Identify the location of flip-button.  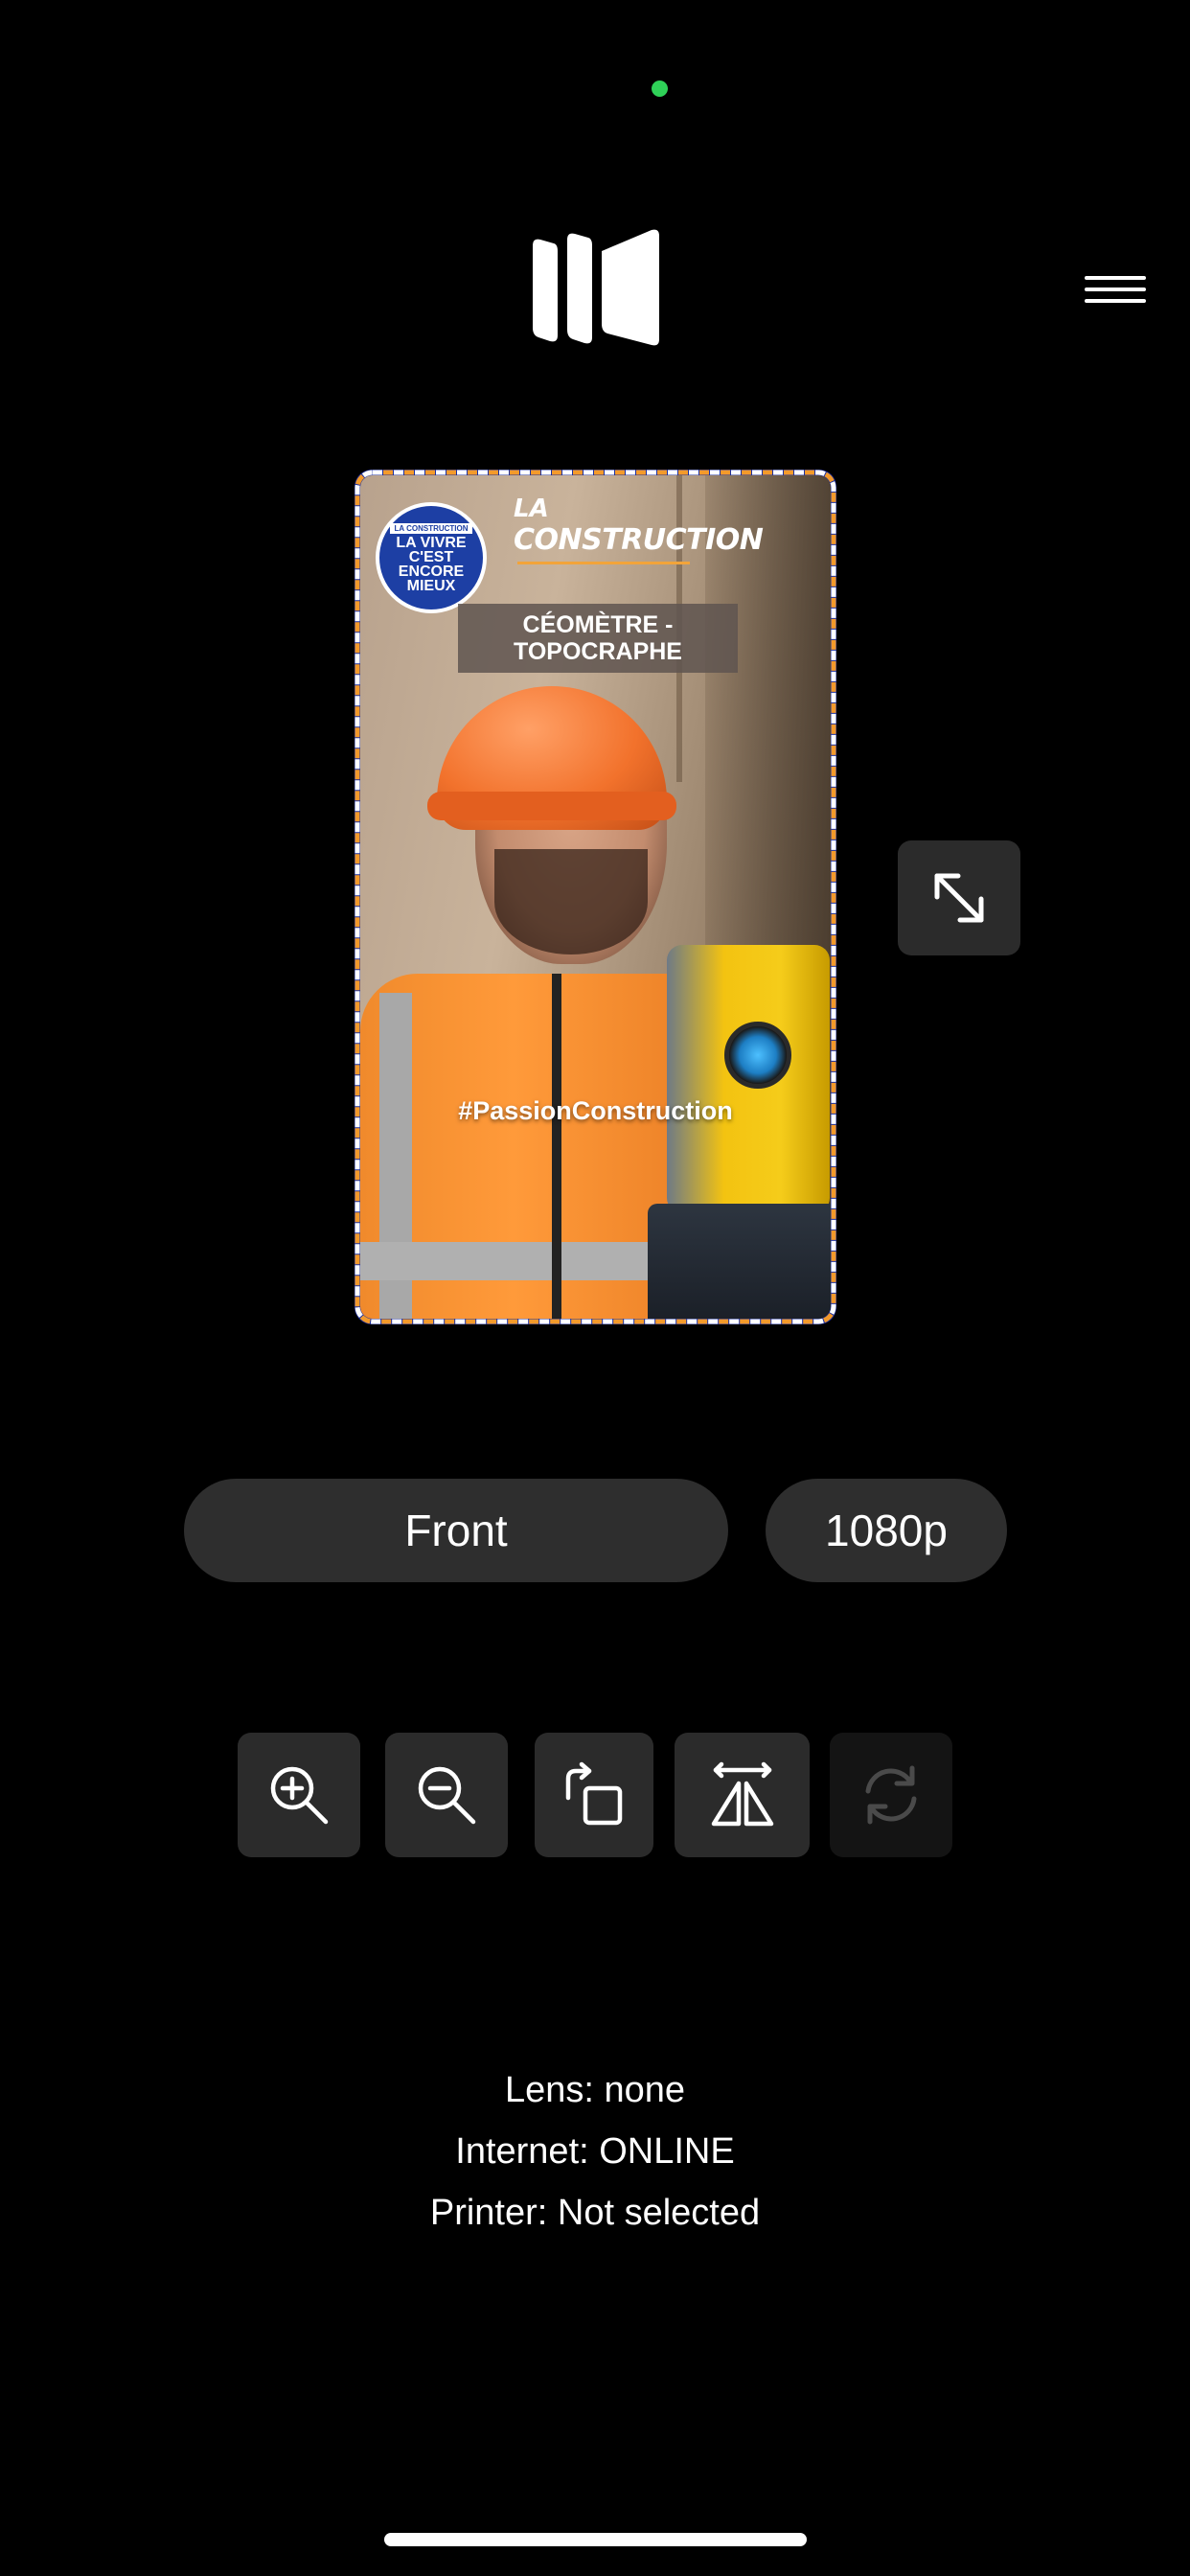
(743, 1795).